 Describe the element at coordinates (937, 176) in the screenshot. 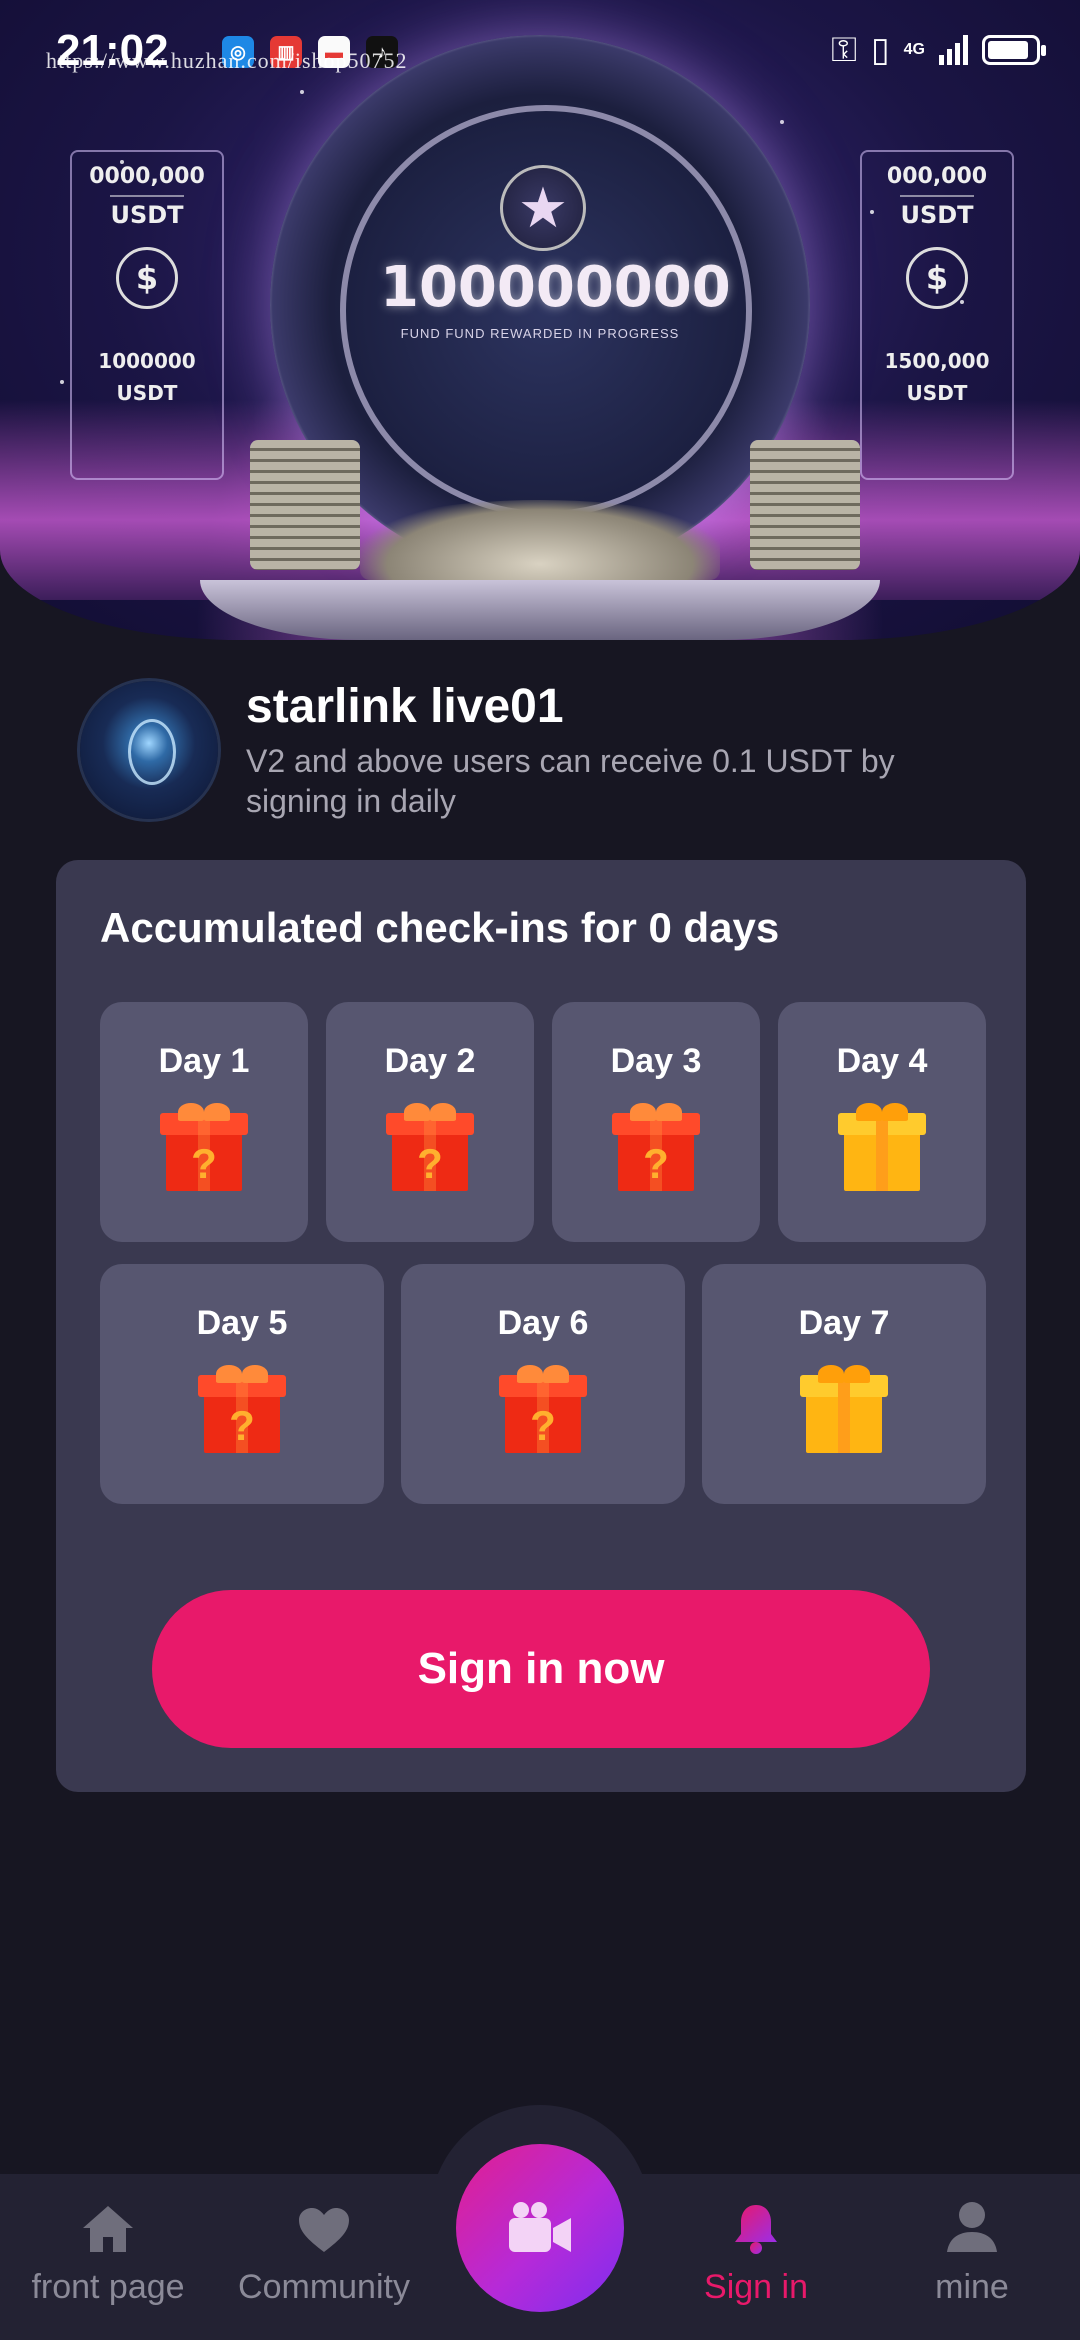

I see `right-amount: 000,000` at that location.